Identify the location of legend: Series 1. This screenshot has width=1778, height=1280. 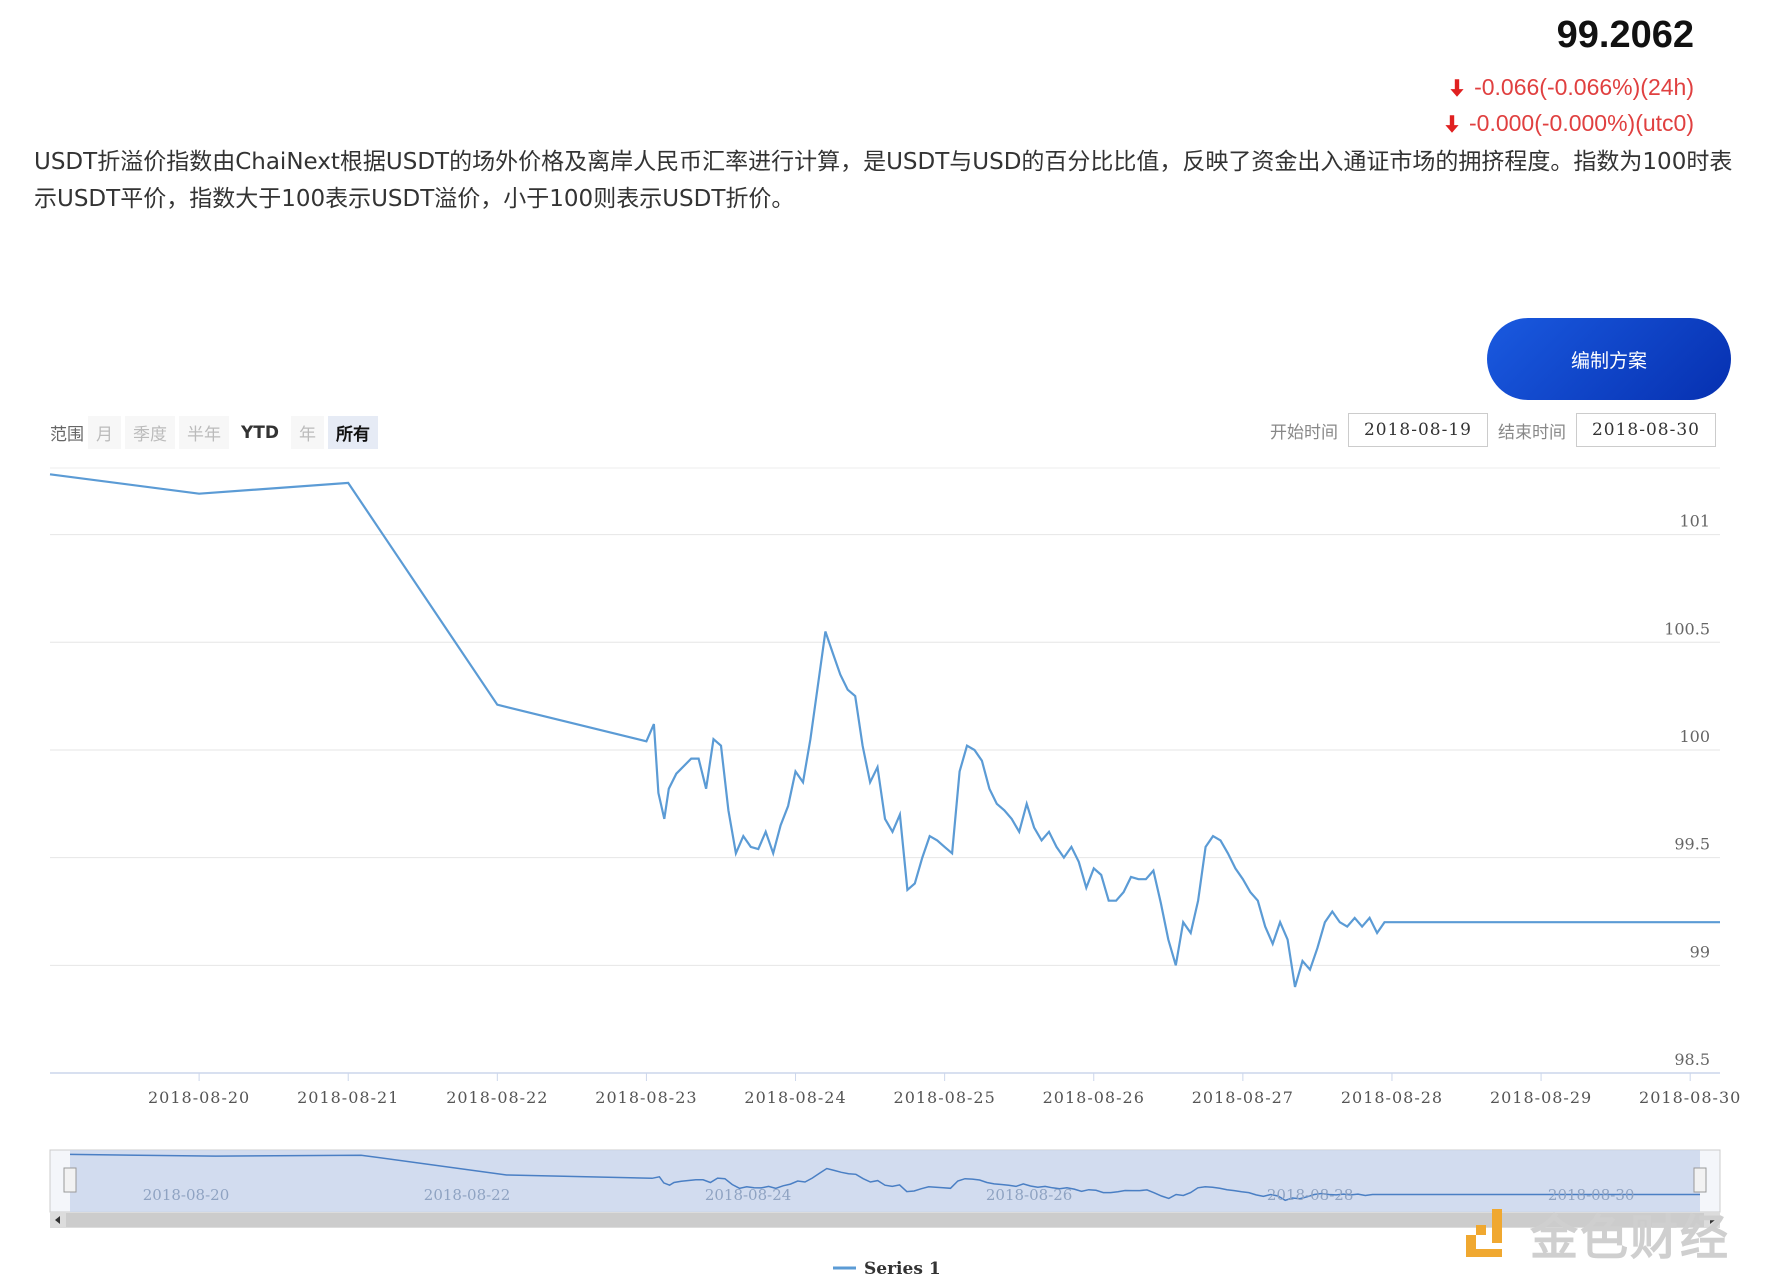
(887, 1269).